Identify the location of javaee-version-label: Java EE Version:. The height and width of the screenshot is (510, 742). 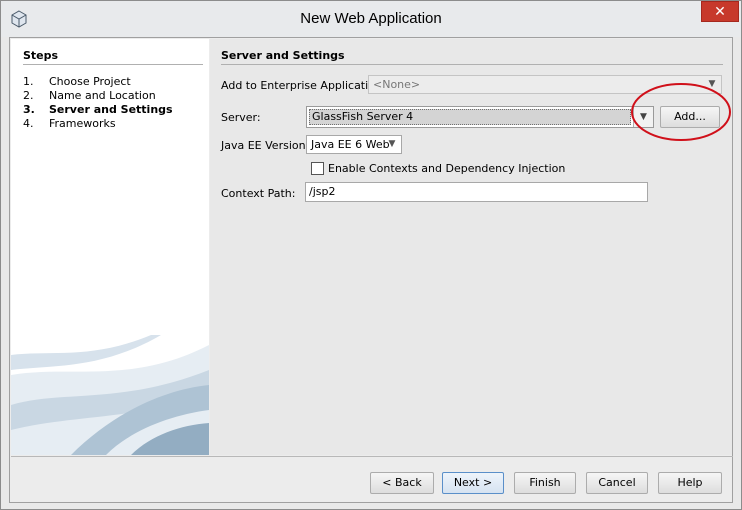
(265, 145).